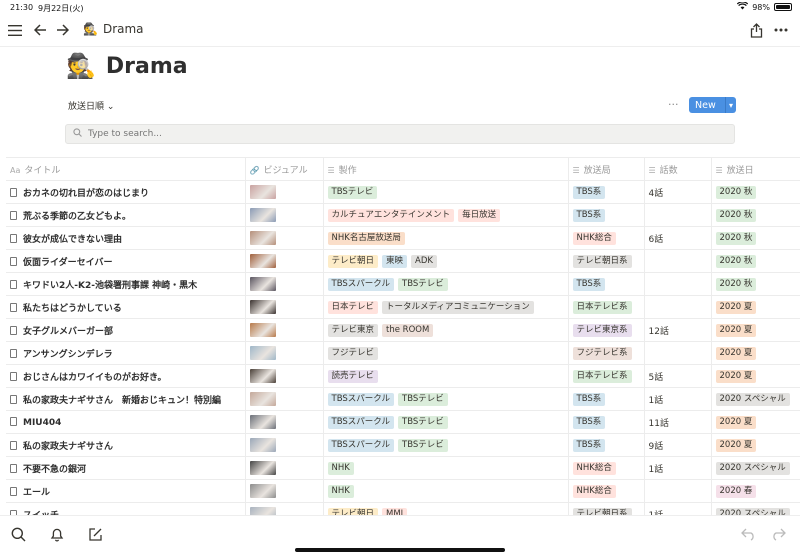 This screenshot has width=800, height=560. Describe the element at coordinates (57, 534) in the screenshot. I see `bell-icon` at that location.